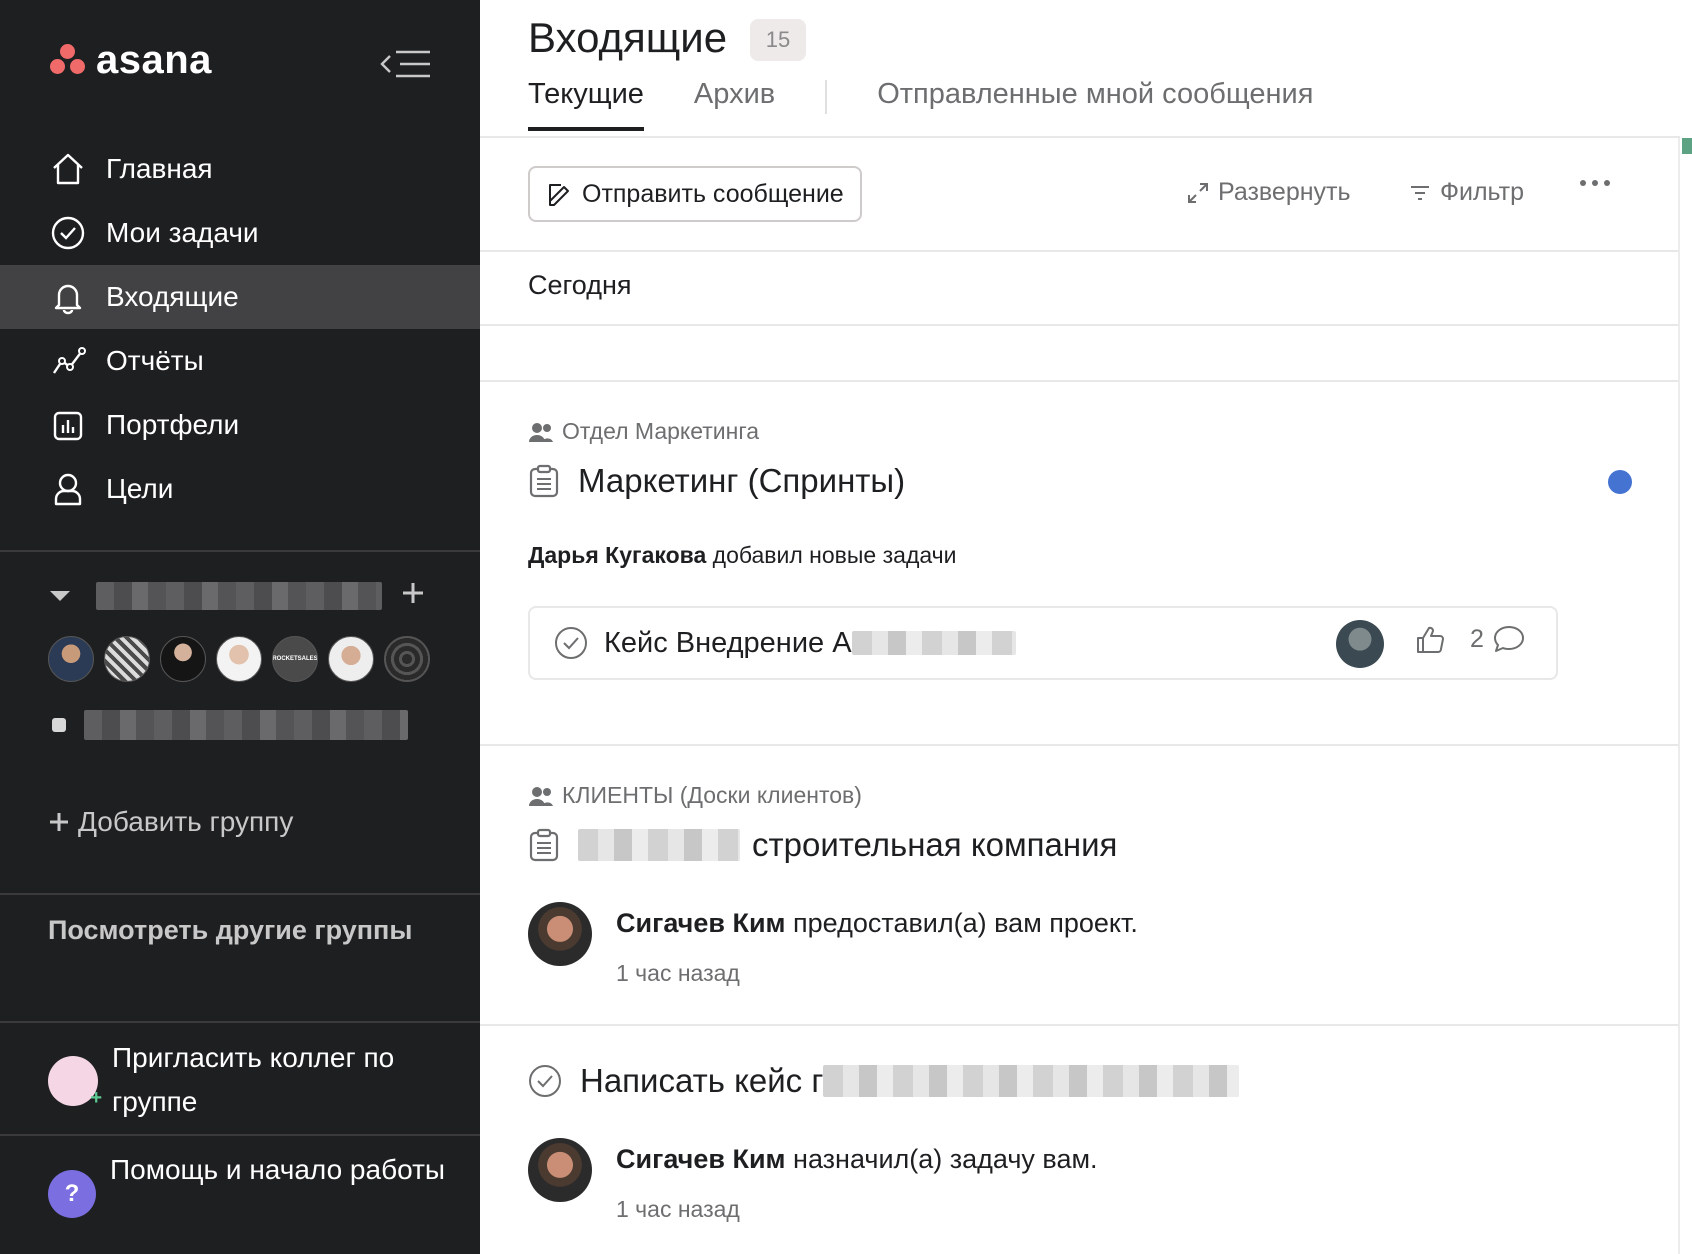 Image resolution: width=1692 pixels, height=1254 pixels. I want to click on browse-other-groups-link: Посмотреть другие группы, so click(238, 930).